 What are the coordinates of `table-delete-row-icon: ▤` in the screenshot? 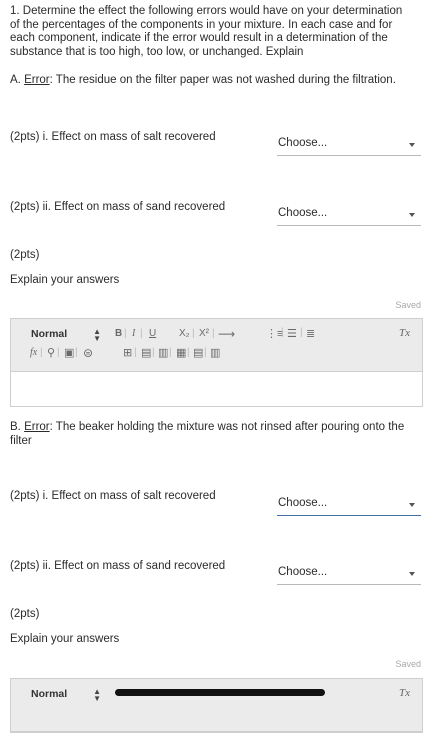 It's located at (198, 352).